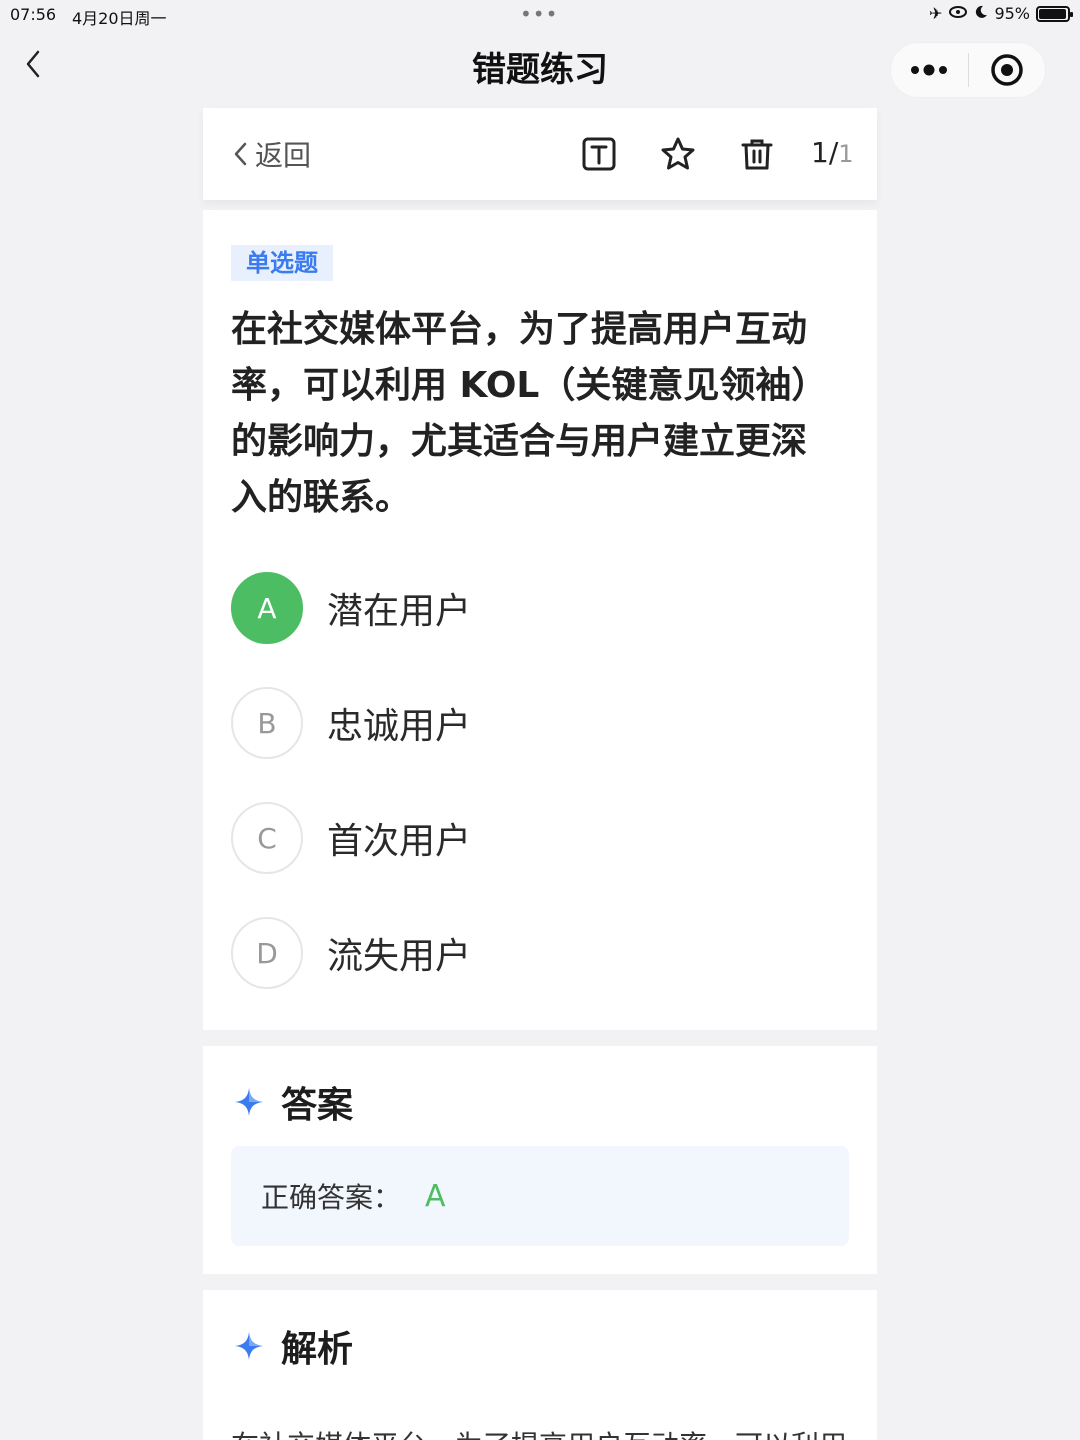 The image size is (1080, 1440). Describe the element at coordinates (825, 152) in the screenshot. I see `page-current: 1/` at that location.